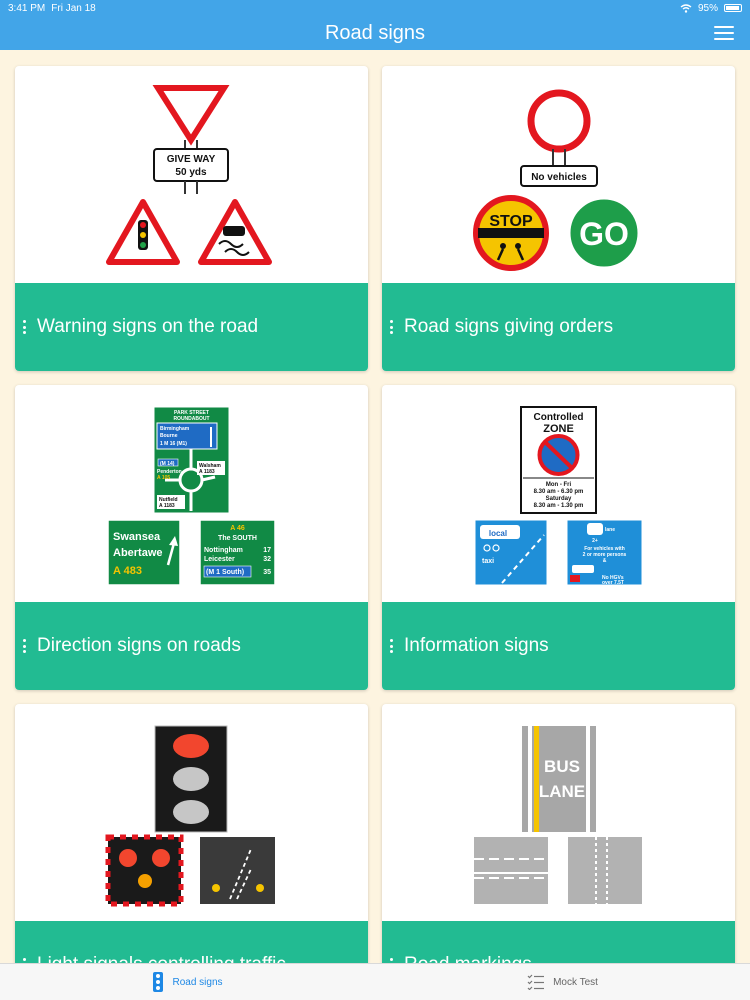 The height and width of the screenshot is (1000, 750). Describe the element at coordinates (559, 499) in the screenshot. I see `cz-sat: Saturday` at that location.